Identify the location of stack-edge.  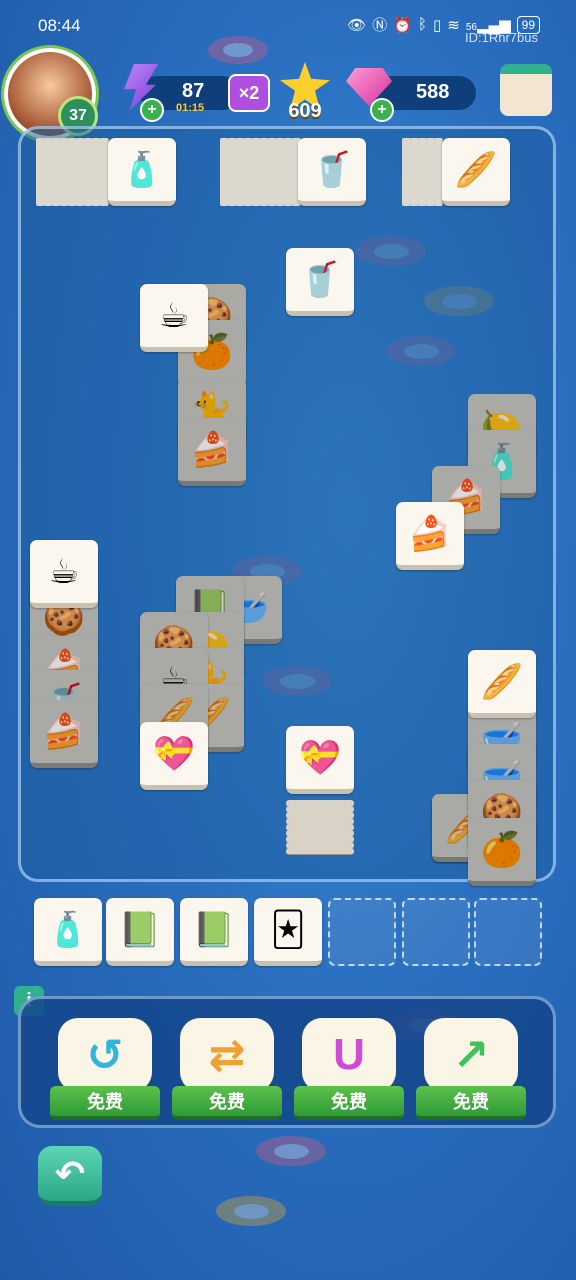
(320, 851).